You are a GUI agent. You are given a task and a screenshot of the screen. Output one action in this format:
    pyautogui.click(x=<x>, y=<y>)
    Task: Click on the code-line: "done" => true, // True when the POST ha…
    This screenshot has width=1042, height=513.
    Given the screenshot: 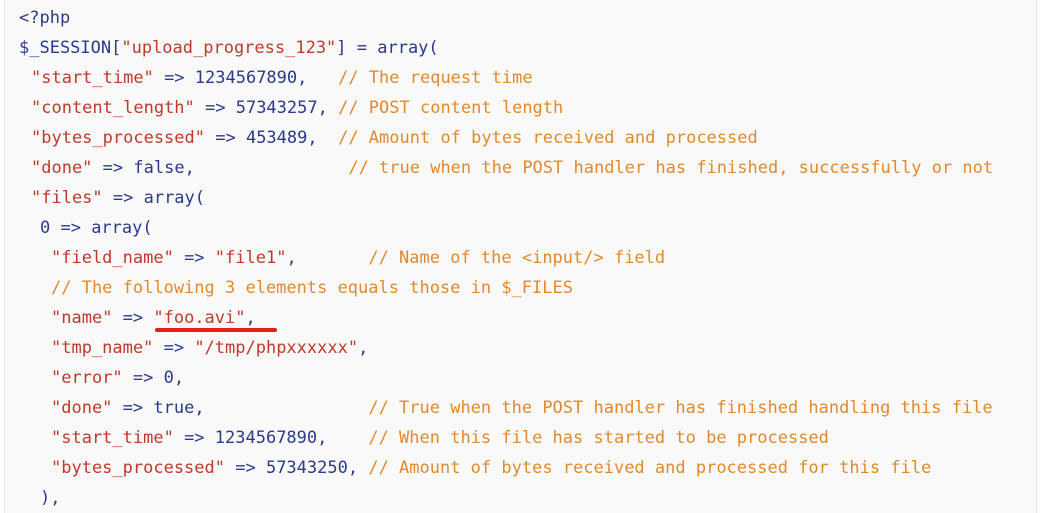 What is the action you would take?
    pyautogui.click(x=522, y=408)
    